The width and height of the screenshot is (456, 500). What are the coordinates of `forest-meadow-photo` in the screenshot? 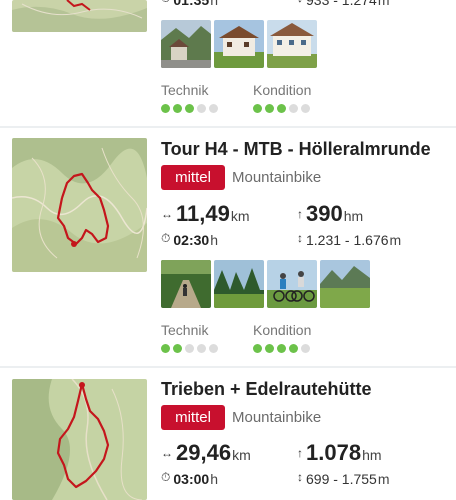 It's located at (239, 284).